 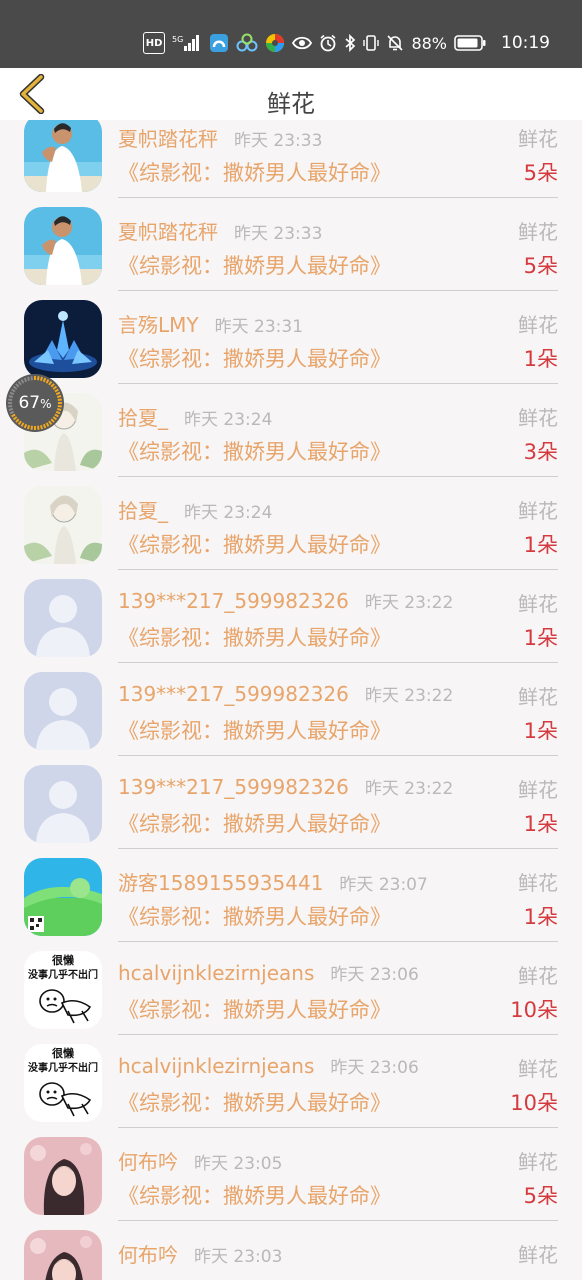 I want to click on list-item: 何布吟 昨天 23:03 鲜花, so click(x=291, y=1253).